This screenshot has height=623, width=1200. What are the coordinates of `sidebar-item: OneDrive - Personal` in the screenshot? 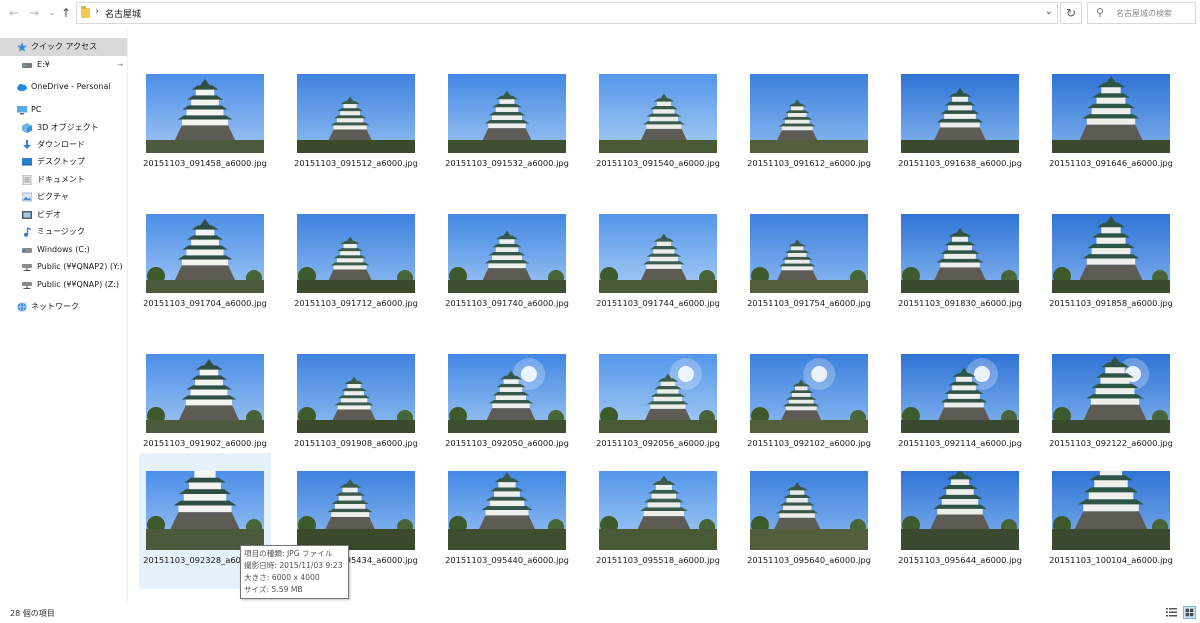 It's located at (63, 87).